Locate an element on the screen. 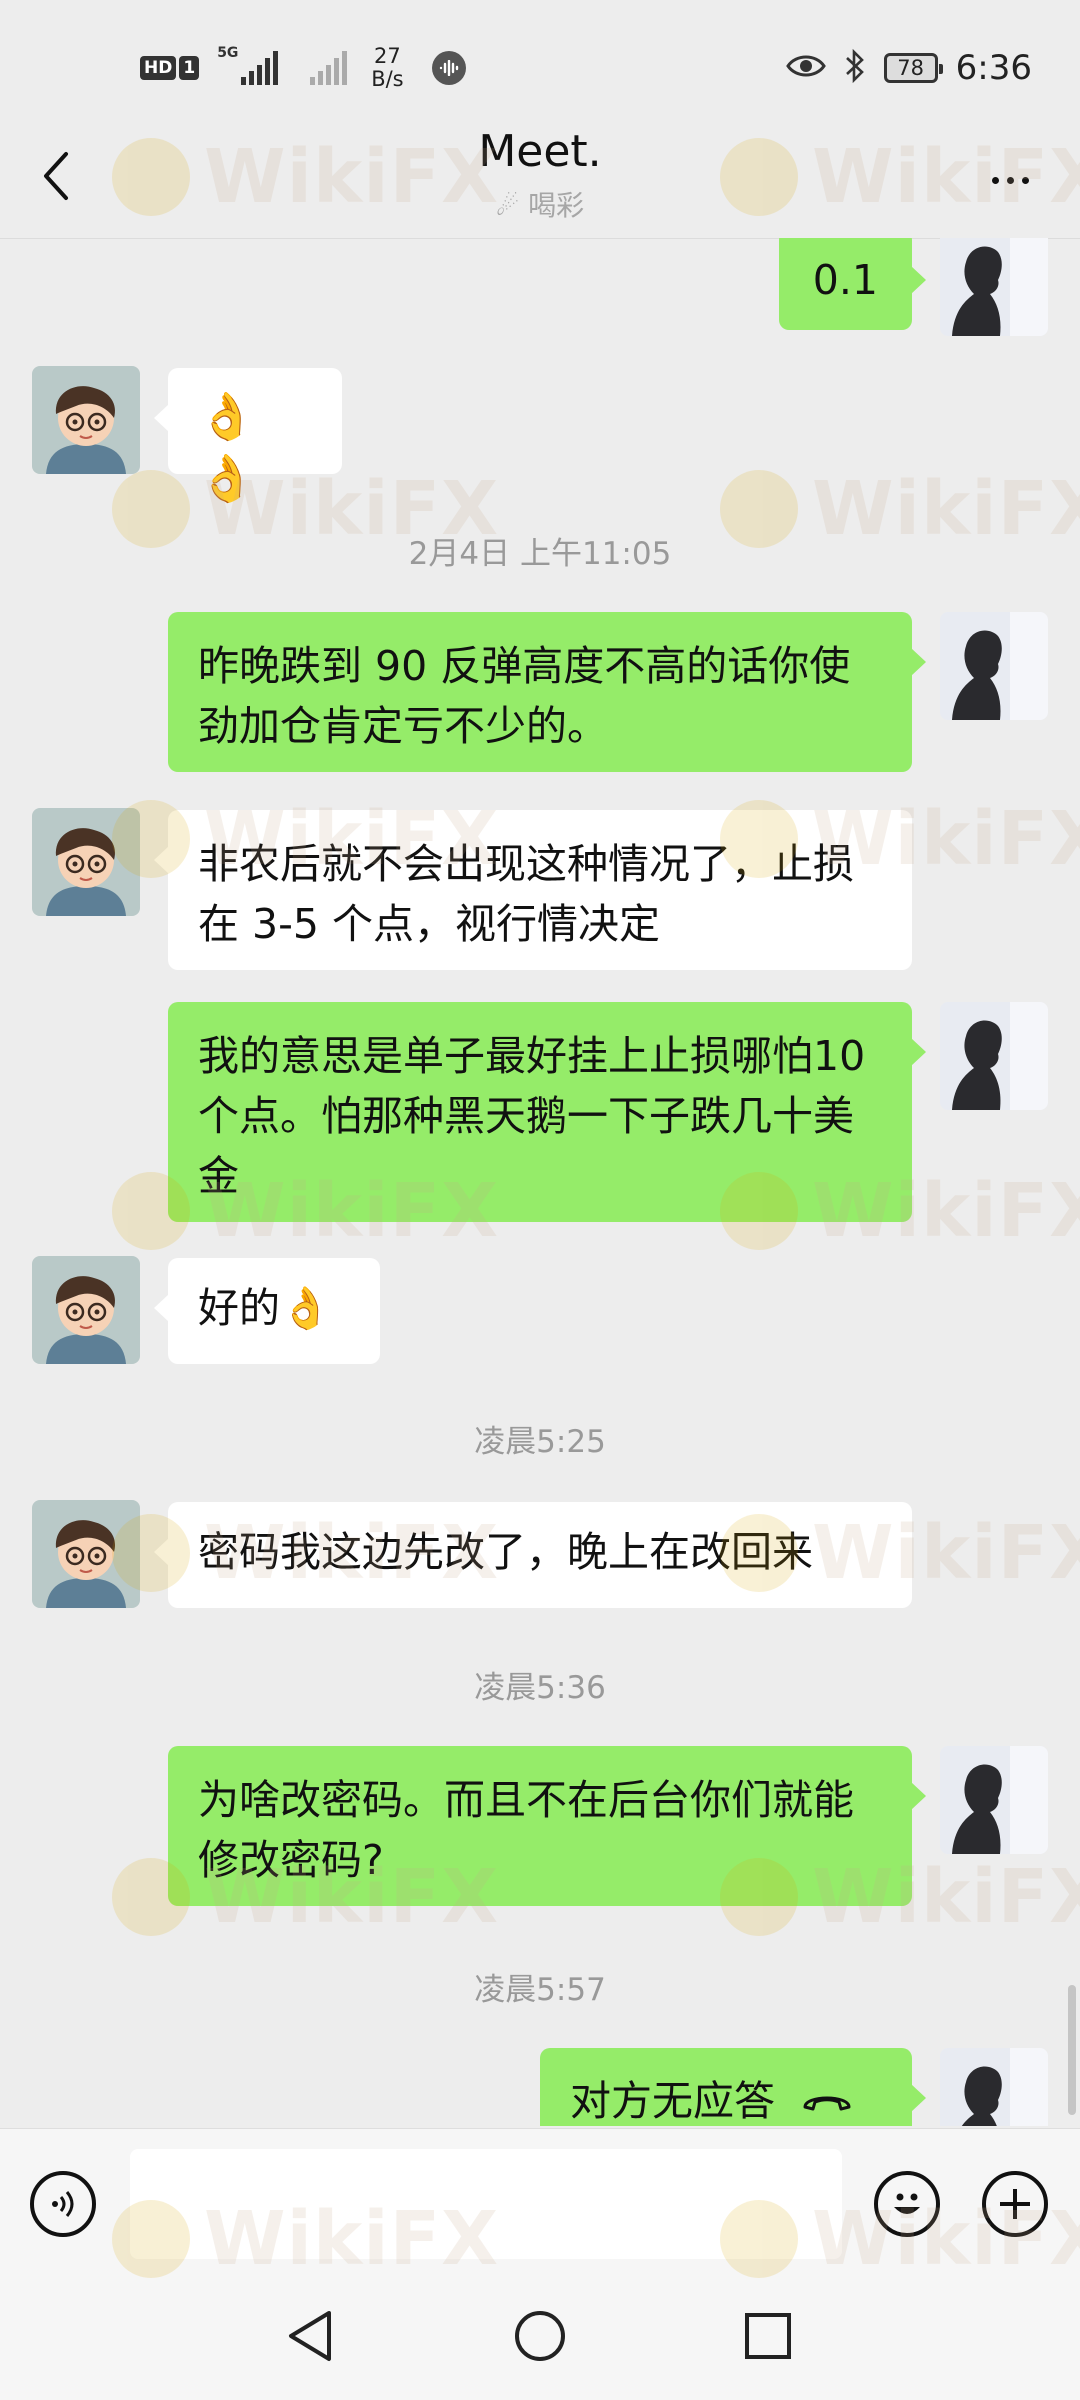 The height and width of the screenshot is (2400, 1080). message-row: 0.1 is located at coordinates (540, 294).